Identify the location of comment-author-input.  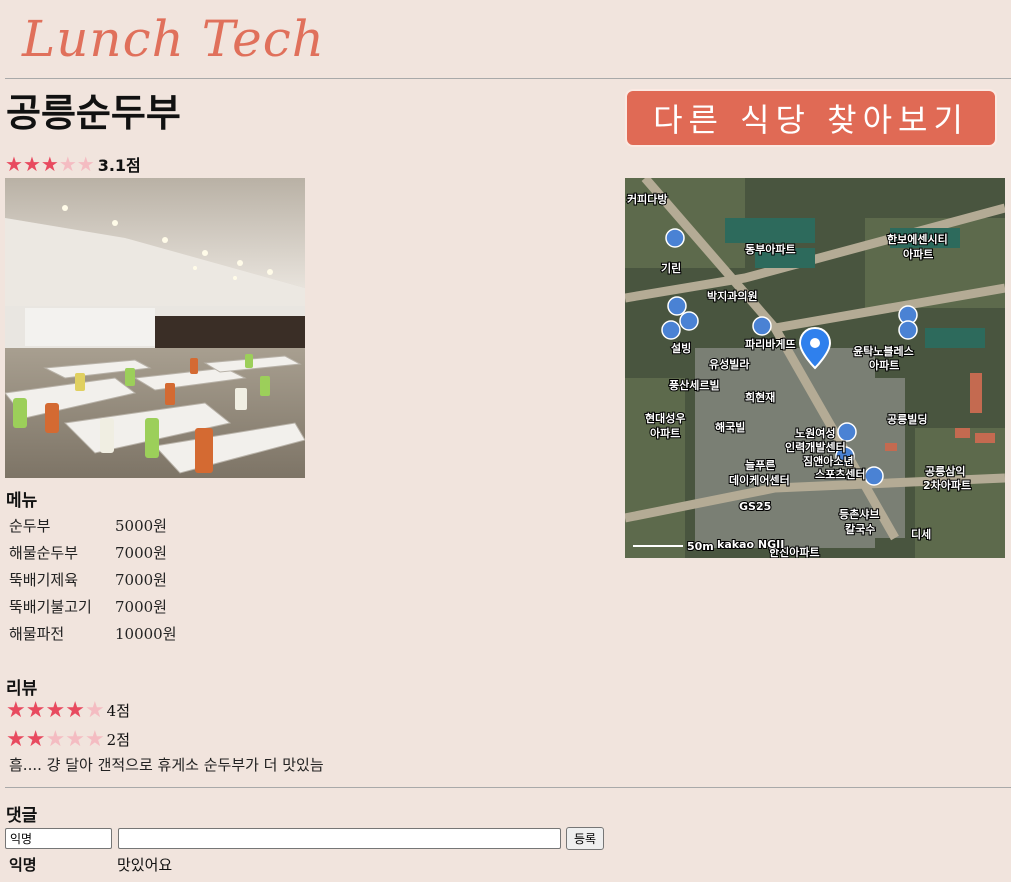
(58, 838).